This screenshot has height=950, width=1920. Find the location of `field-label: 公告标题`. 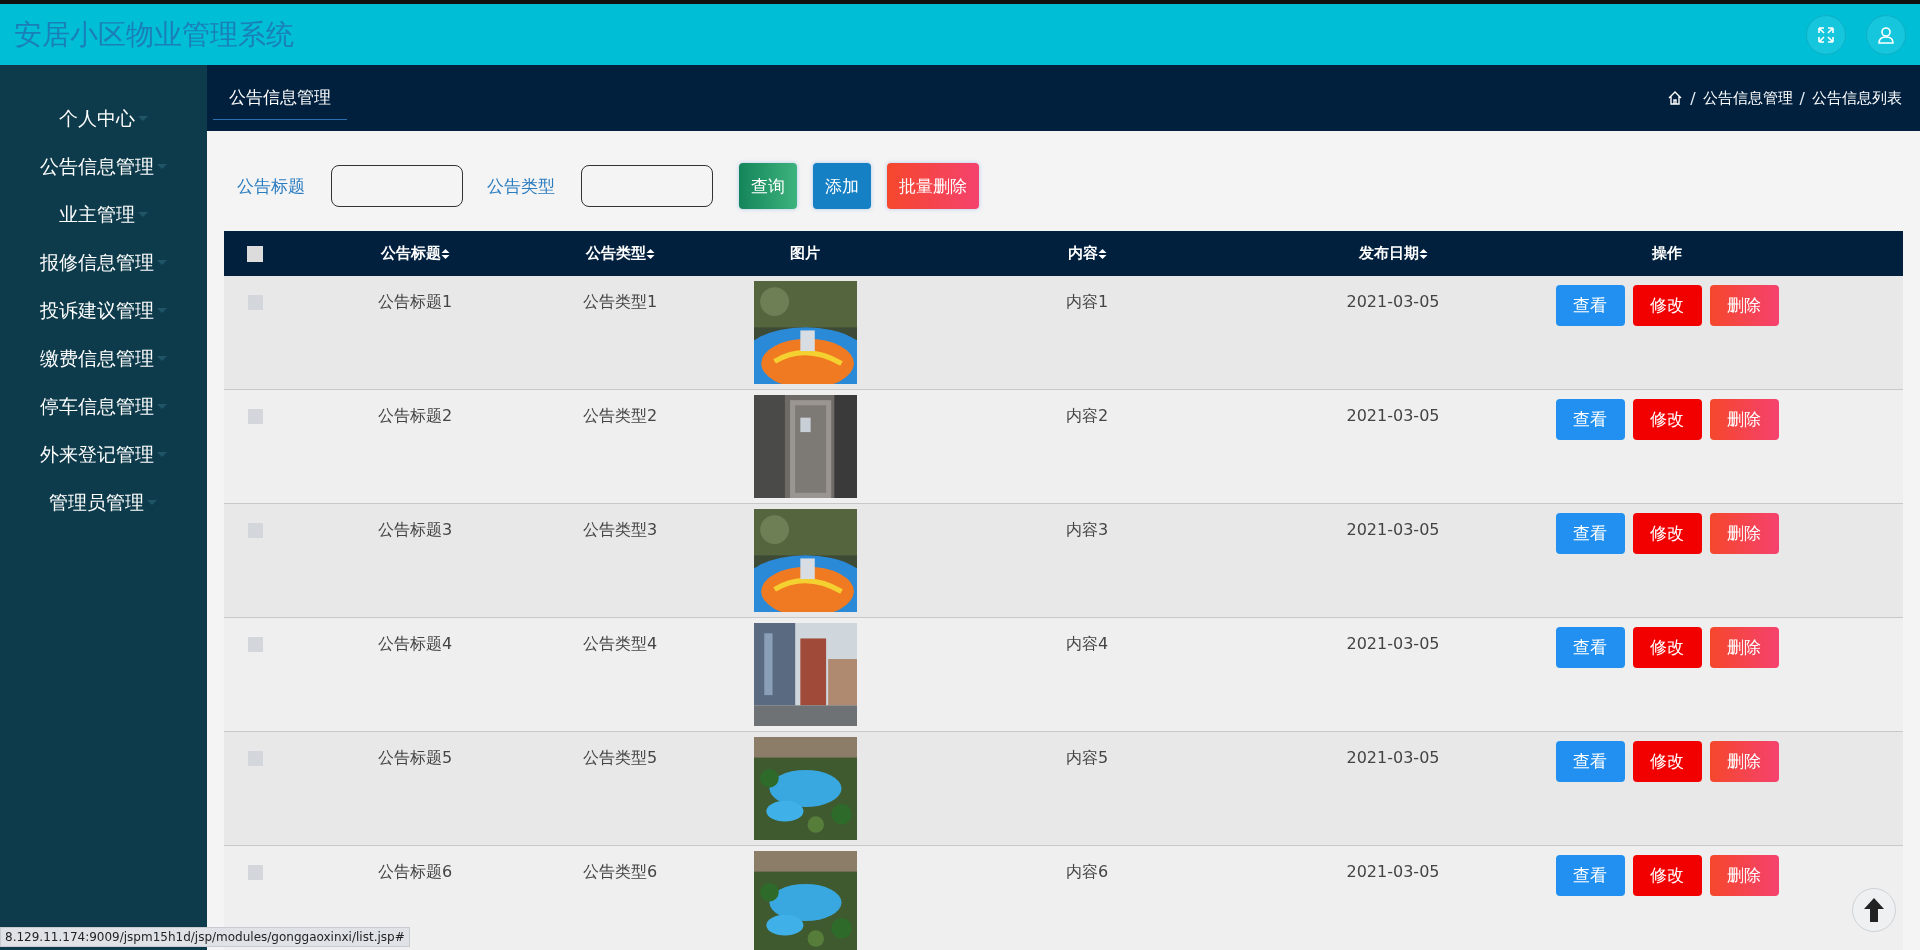

field-label: 公告标题 is located at coordinates (271, 186).